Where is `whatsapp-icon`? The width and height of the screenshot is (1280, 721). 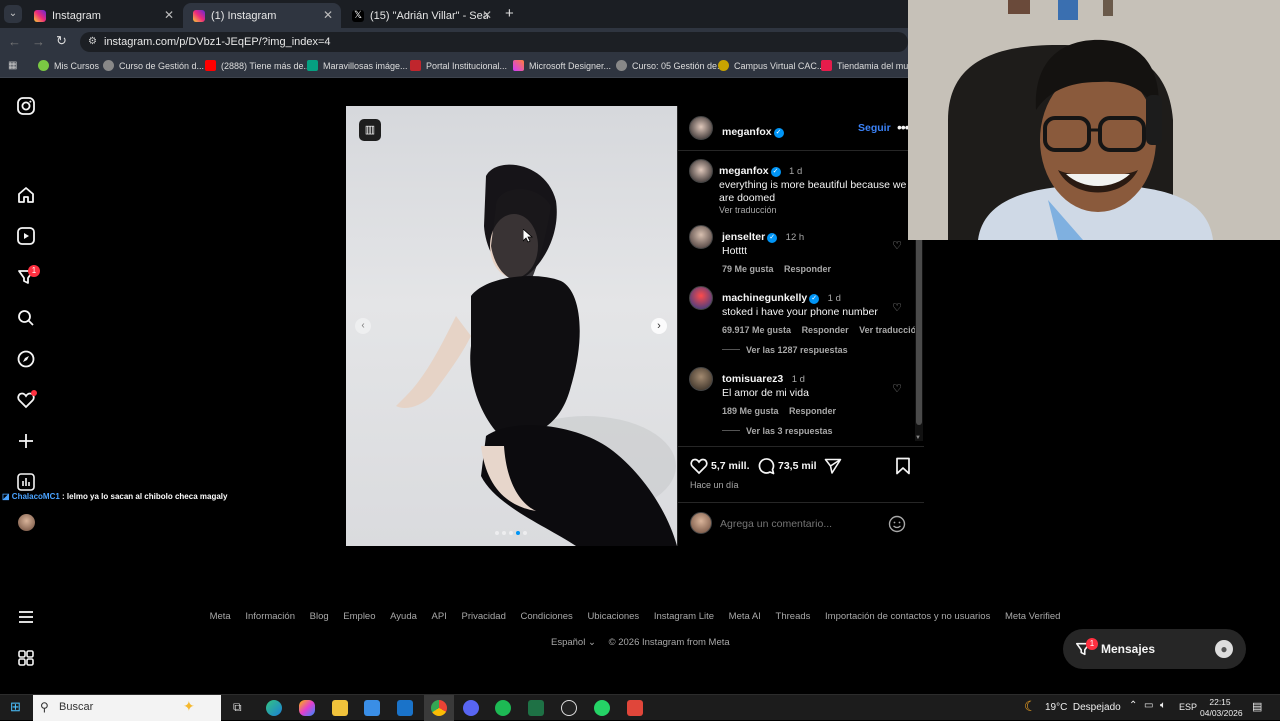 whatsapp-icon is located at coordinates (602, 708).